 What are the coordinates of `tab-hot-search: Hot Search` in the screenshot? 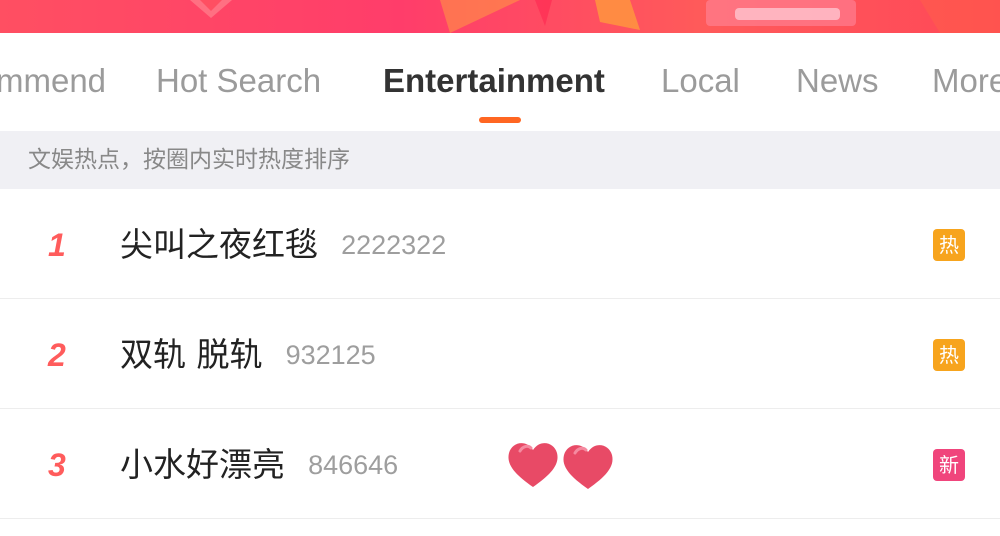 It's located at (238, 81).